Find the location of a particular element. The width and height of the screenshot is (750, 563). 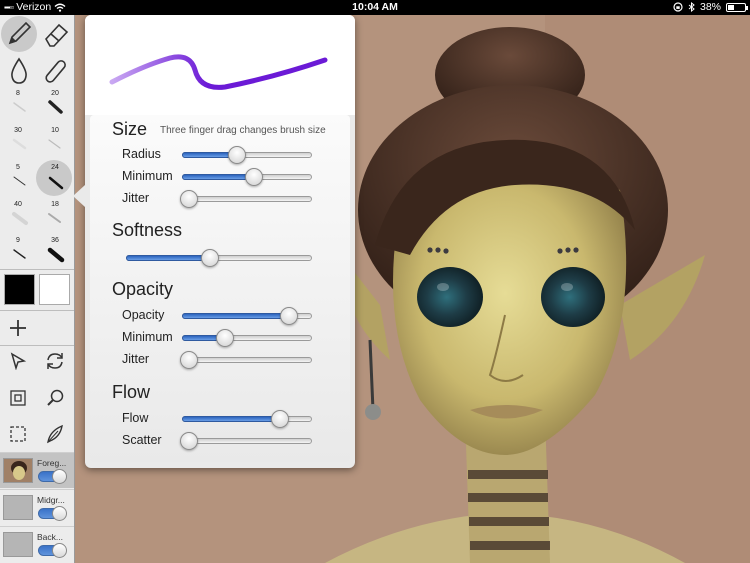

opacity-minimum-label: Minimum is located at coordinates (147, 337).